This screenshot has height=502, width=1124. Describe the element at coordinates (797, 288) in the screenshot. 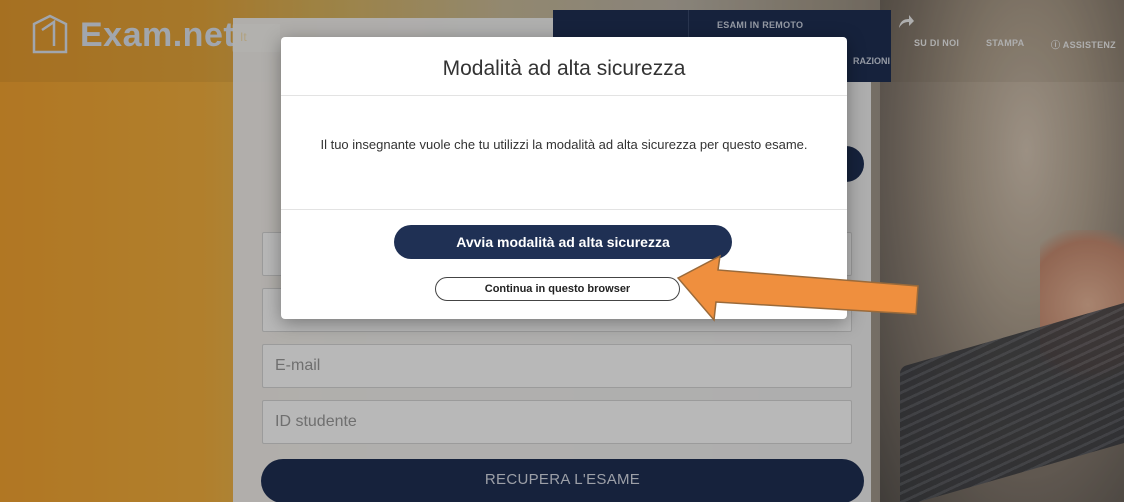

I see `annotation-arrow-icon` at that location.